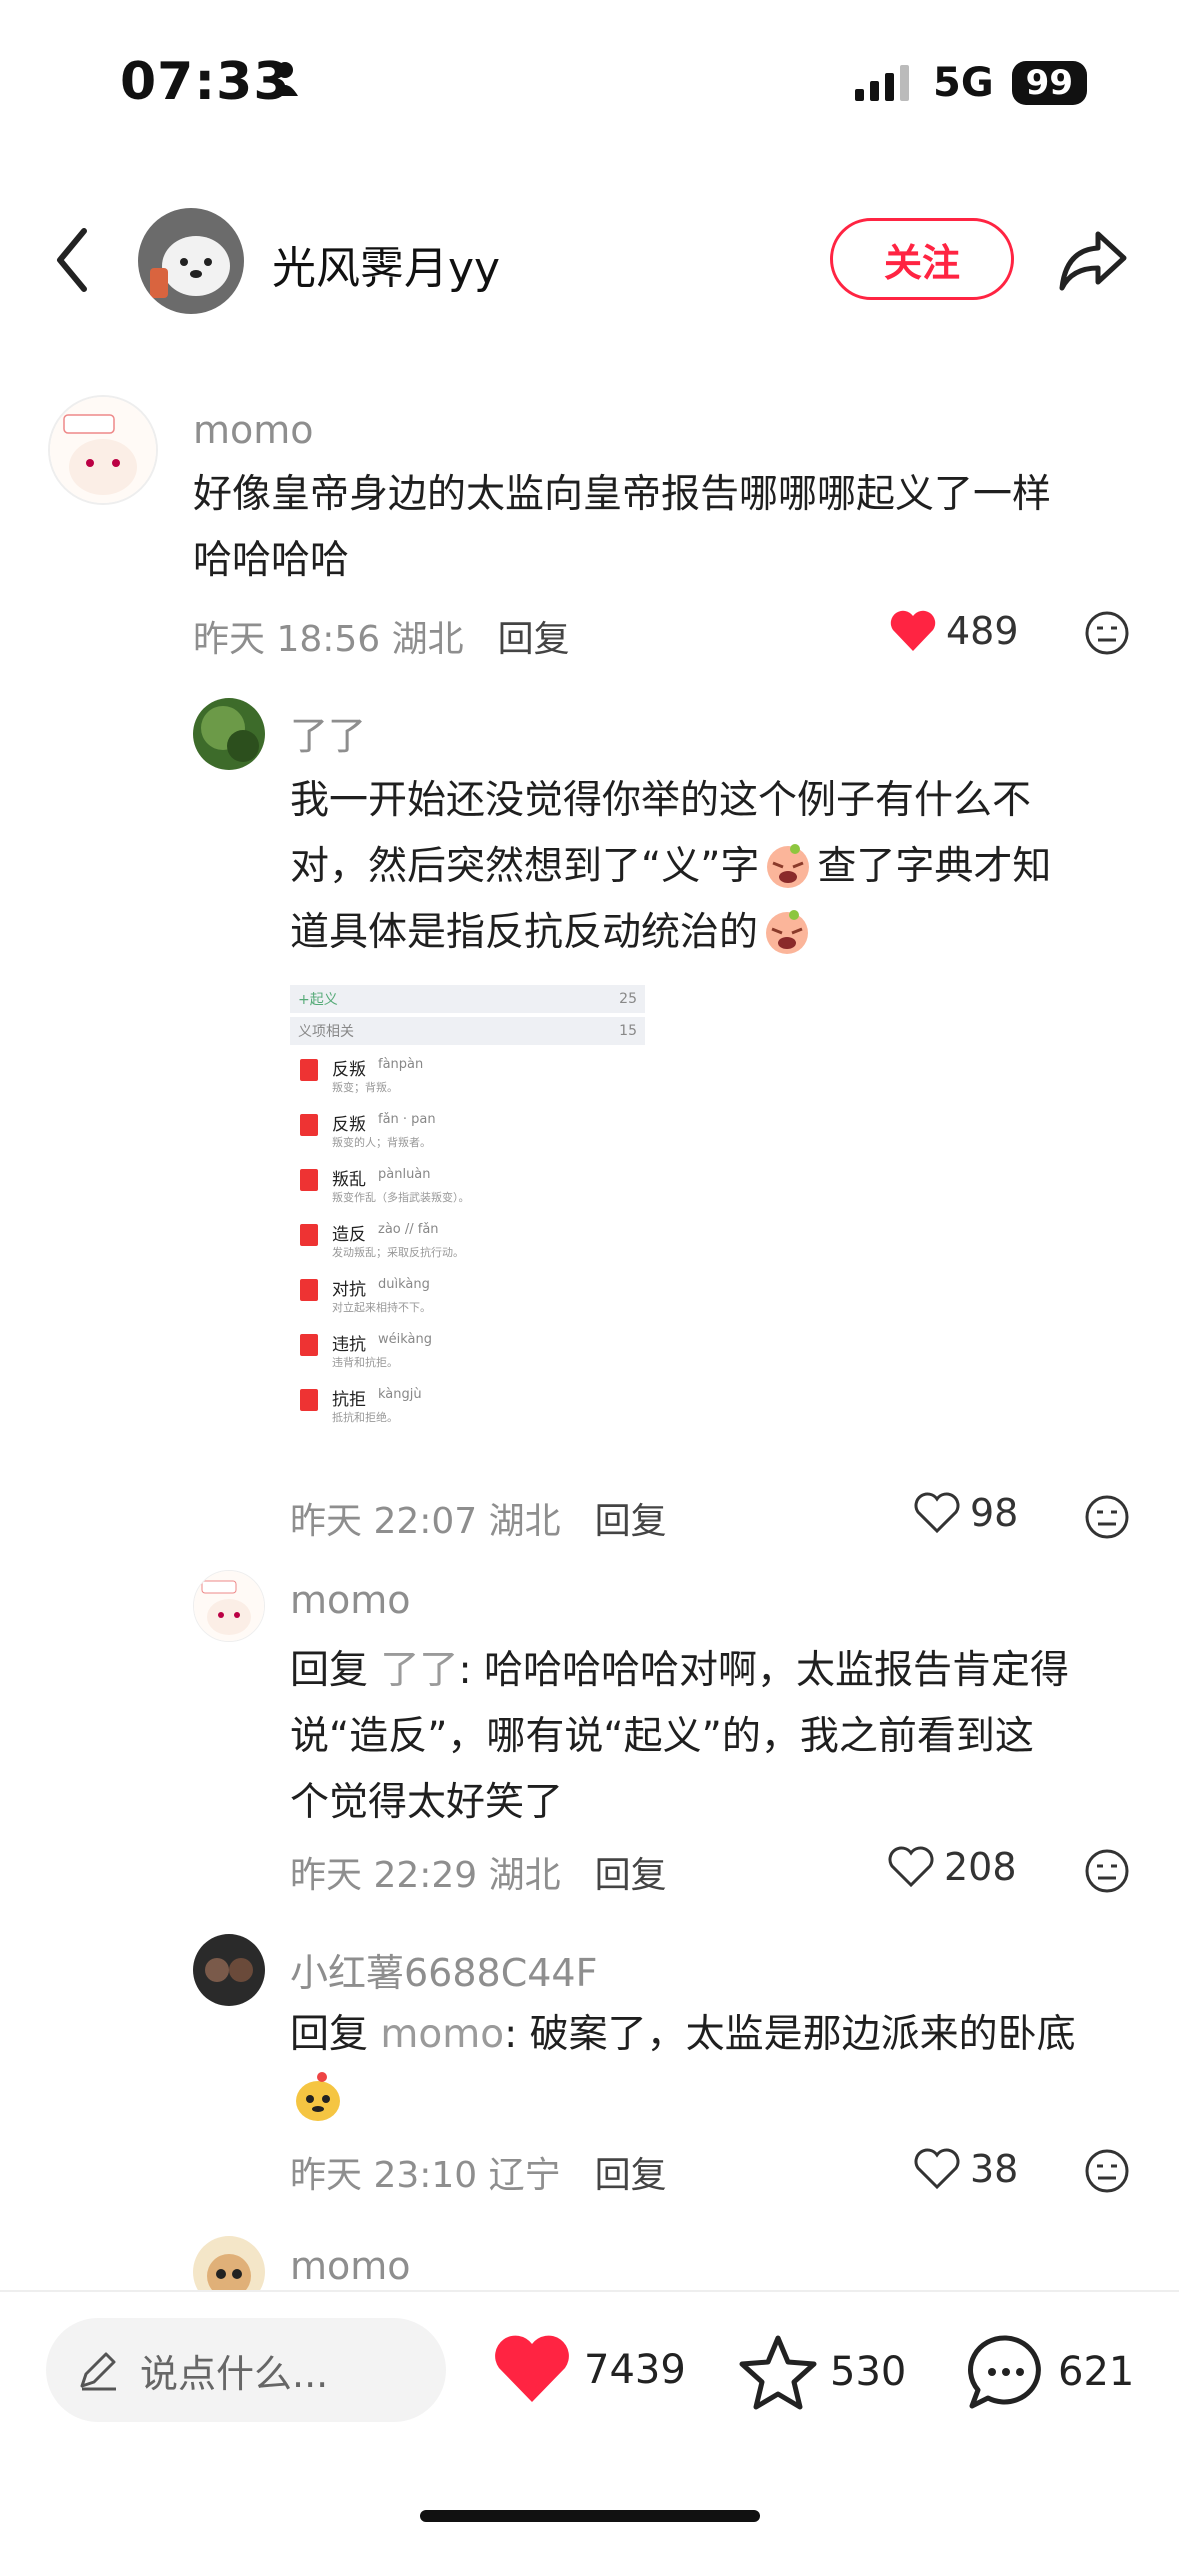  What do you see at coordinates (405, 1339) in the screenshot?
I see `dict-pinyin: wéikàng` at bounding box center [405, 1339].